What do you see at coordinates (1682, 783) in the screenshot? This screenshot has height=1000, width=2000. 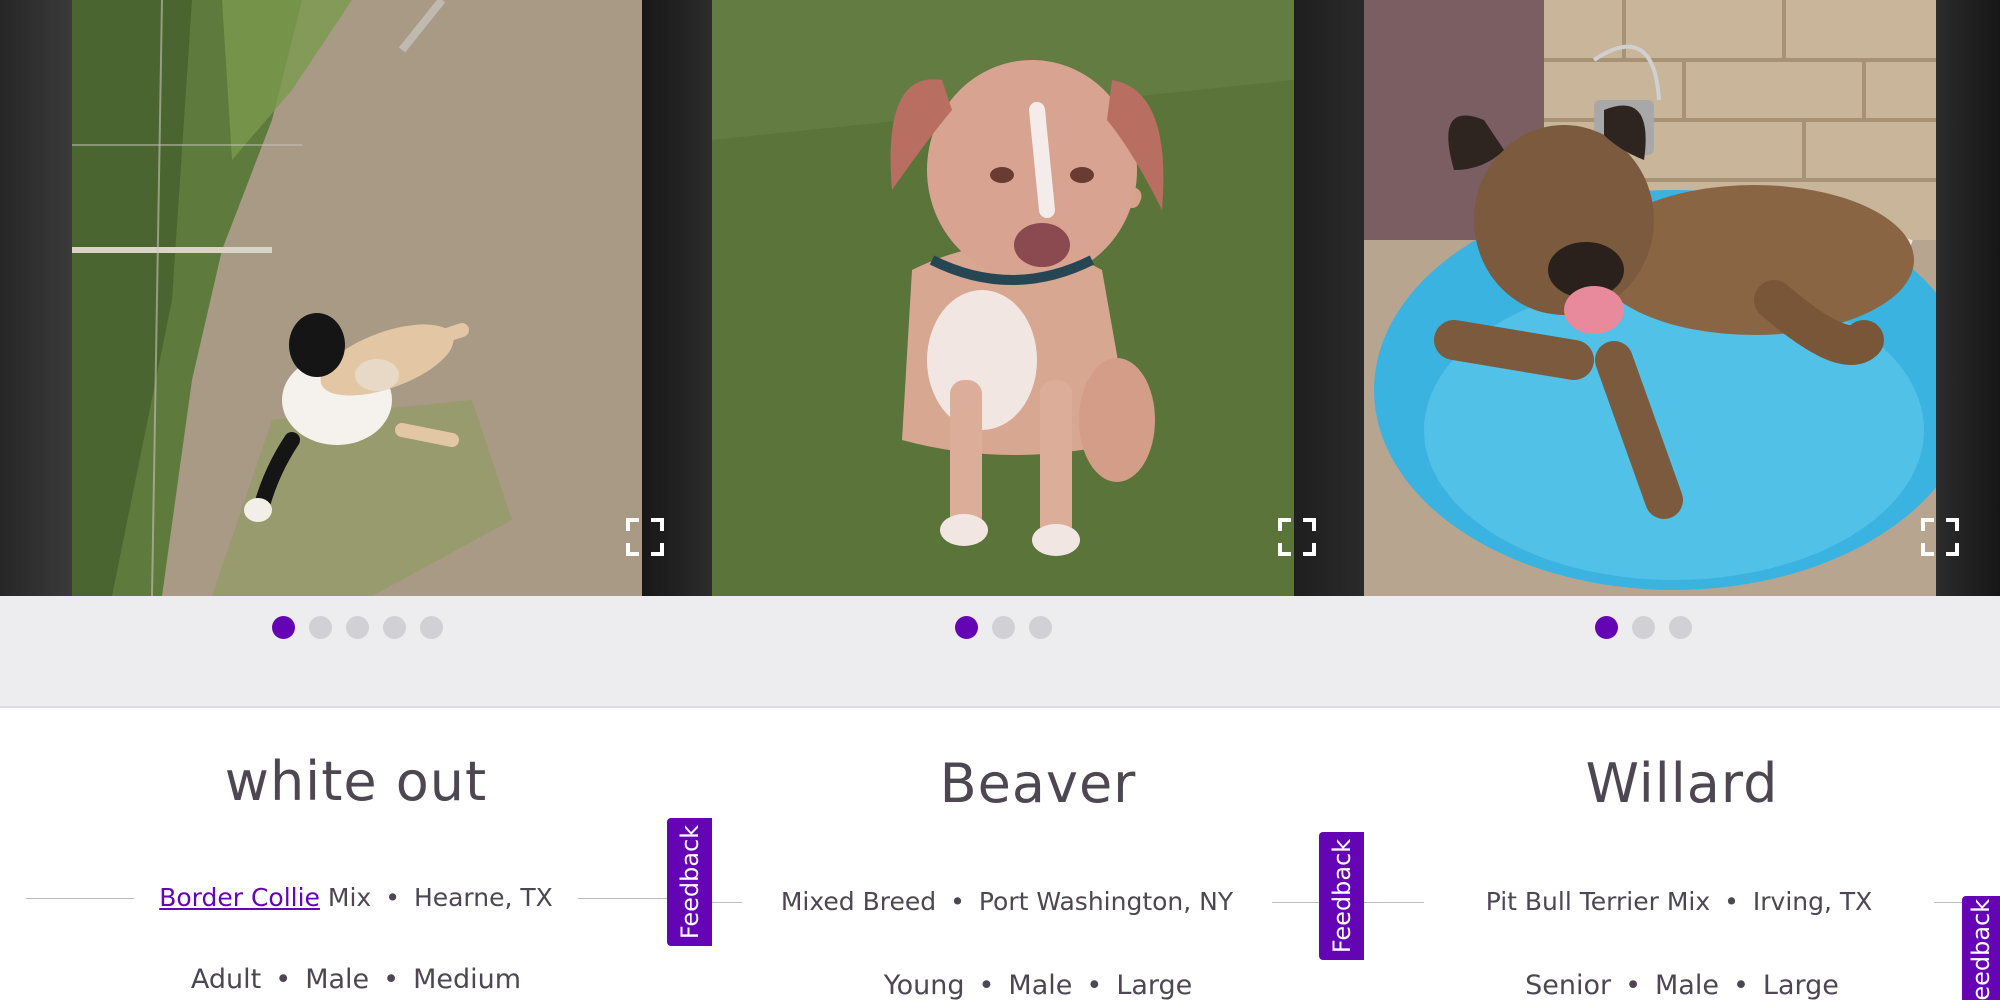 I see `pet-name: Willard` at bounding box center [1682, 783].